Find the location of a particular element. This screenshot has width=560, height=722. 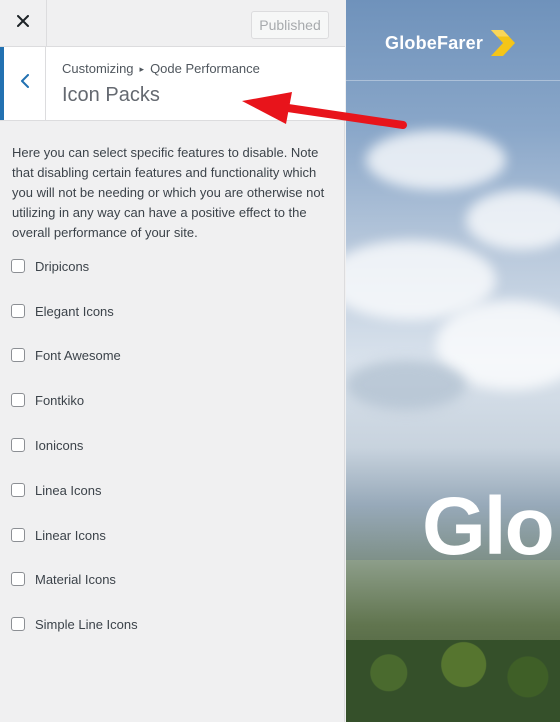

chevron-logo-icon is located at coordinates (502, 43).